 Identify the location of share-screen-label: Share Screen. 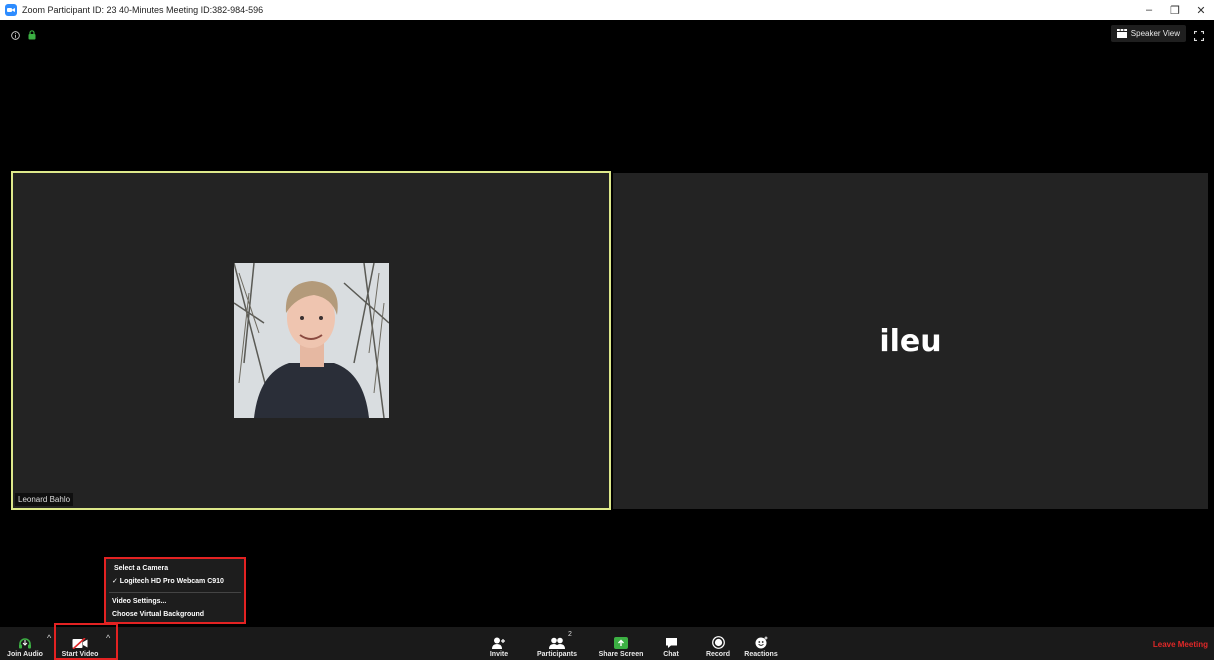
(621, 654).